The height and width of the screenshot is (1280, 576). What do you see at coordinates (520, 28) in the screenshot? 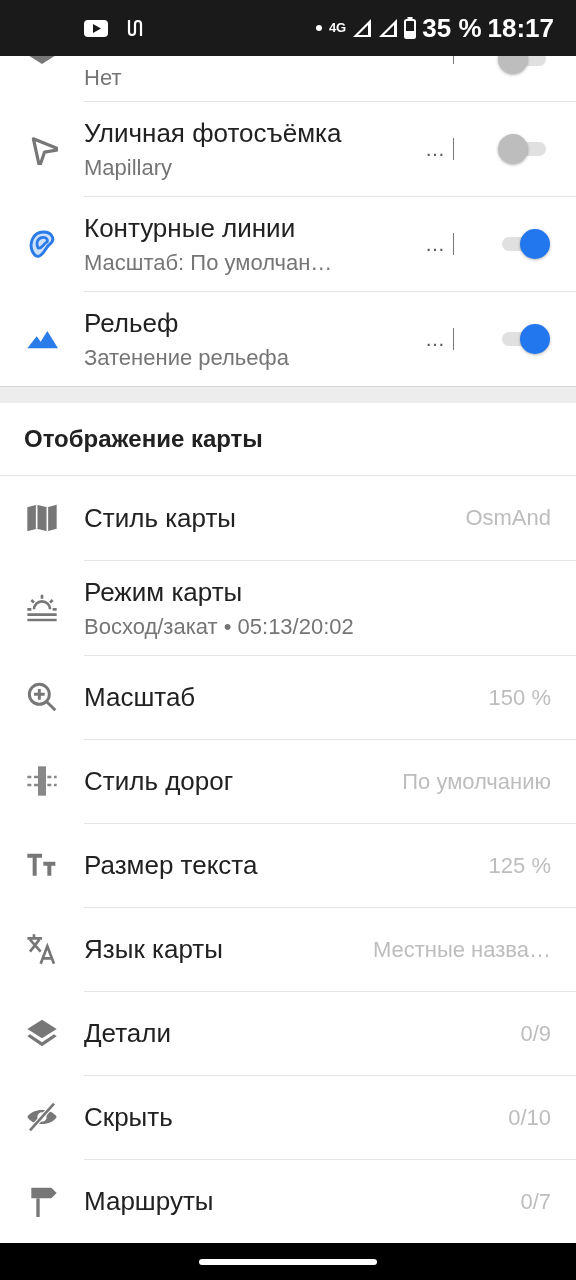
I see `clock-time: 18:17` at bounding box center [520, 28].